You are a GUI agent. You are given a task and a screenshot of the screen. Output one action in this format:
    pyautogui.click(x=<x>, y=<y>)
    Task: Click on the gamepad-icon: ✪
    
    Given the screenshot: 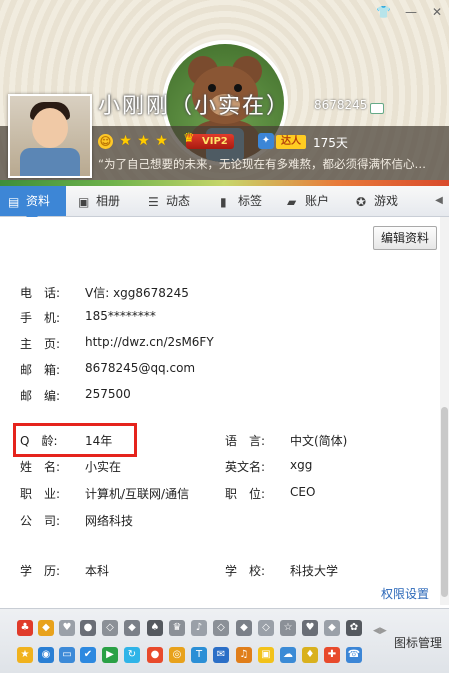 What is the action you would take?
    pyautogui.click(x=361, y=202)
    